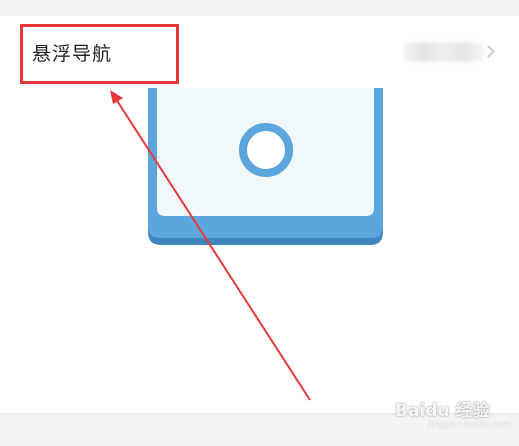  Describe the element at coordinates (99, 54) in the screenshot. I see `annotation-highlight-box` at that location.